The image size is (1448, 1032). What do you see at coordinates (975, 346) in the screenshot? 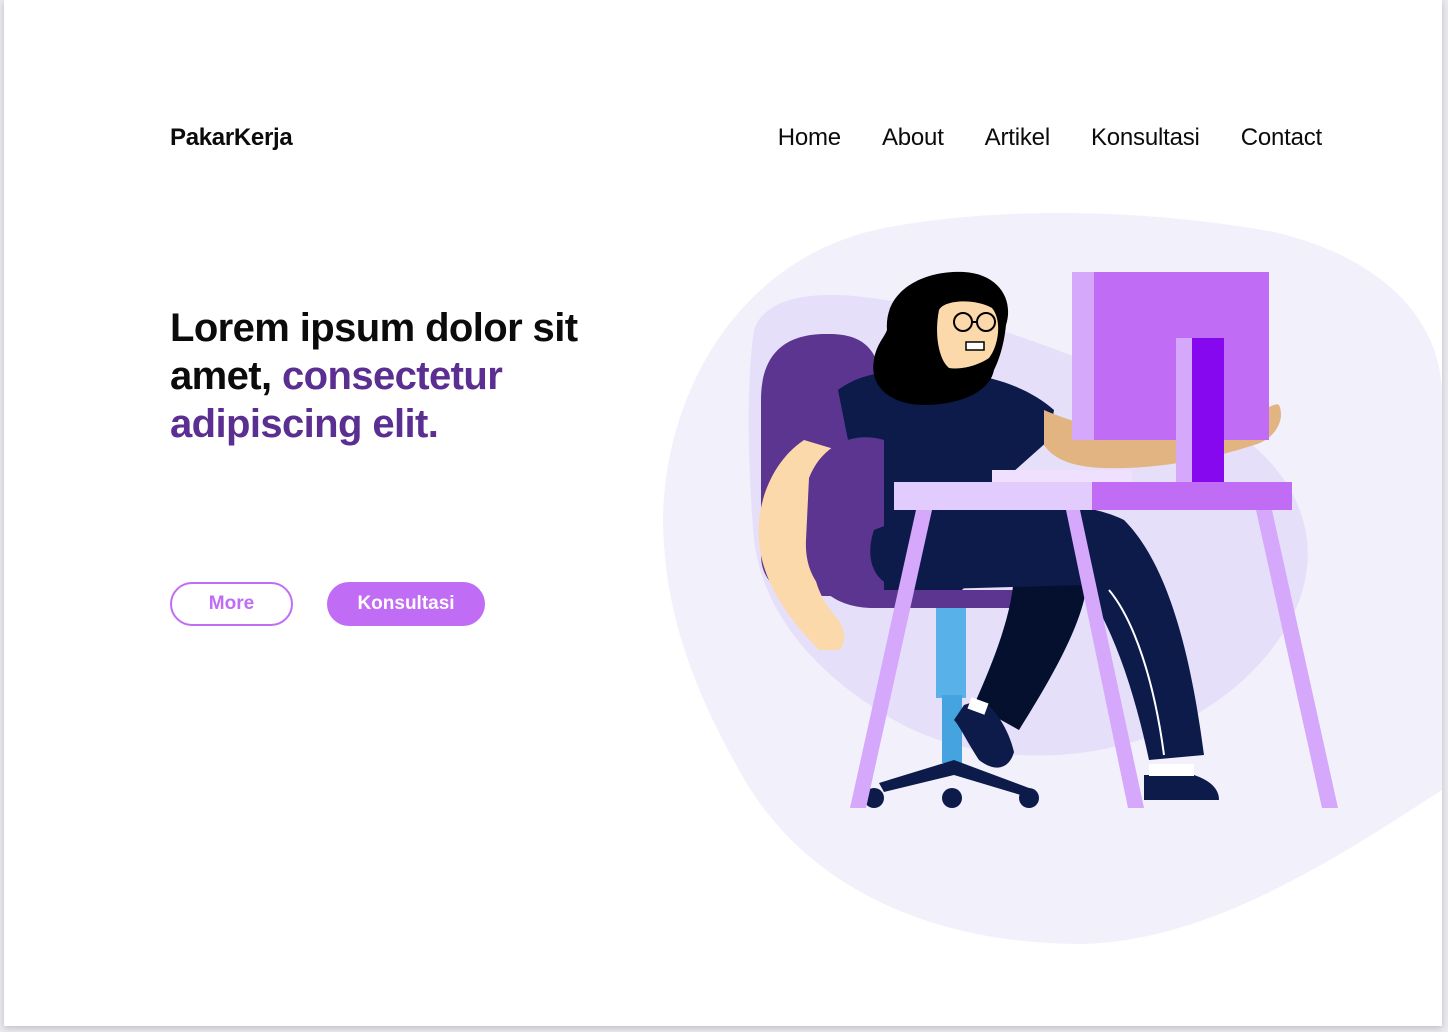
I see `mouth` at bounding box center [975, 346].